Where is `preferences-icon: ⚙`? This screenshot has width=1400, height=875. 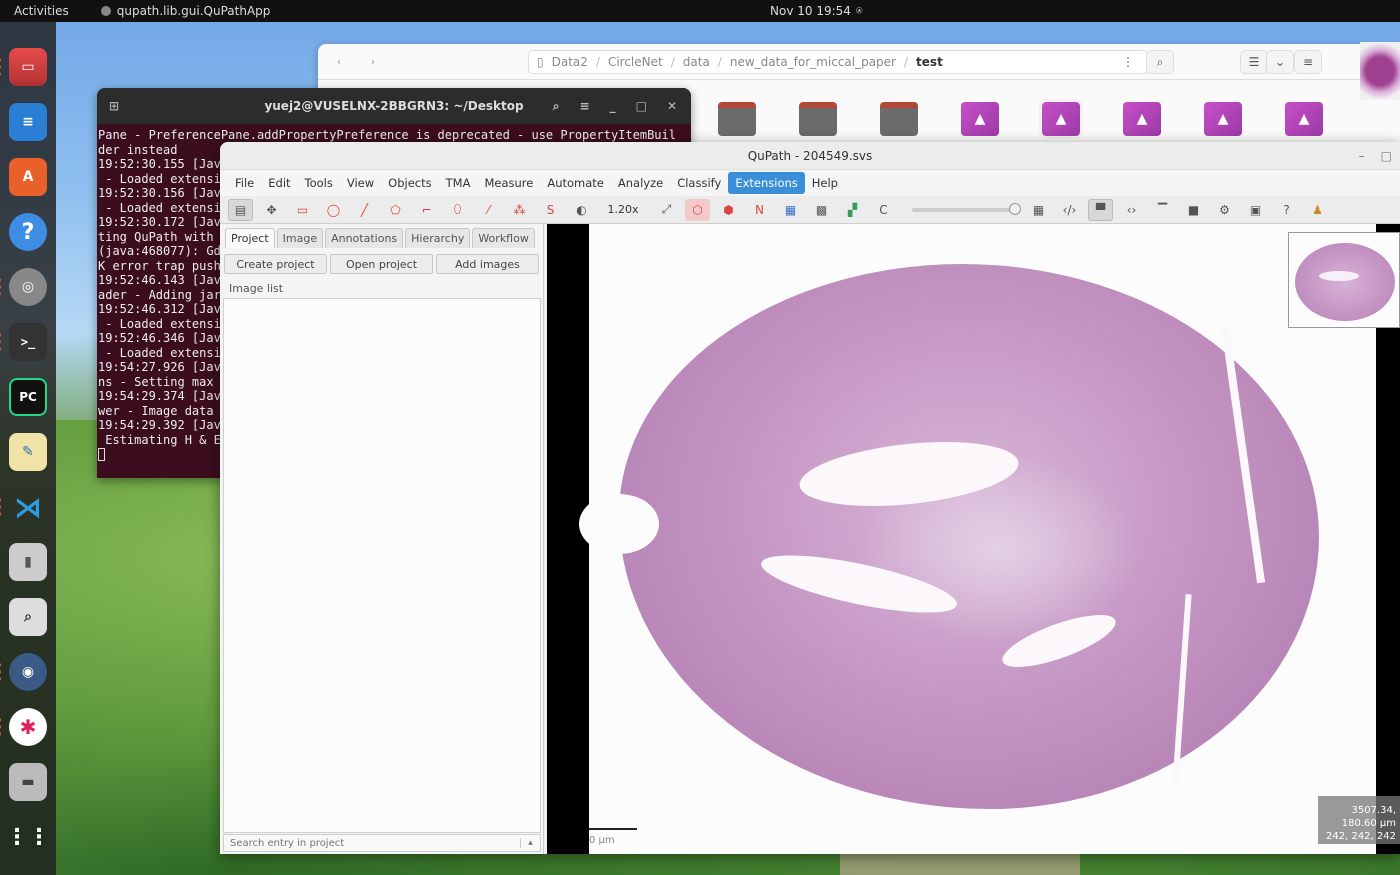 preferences-icon: ⚙ is located at coordinates (1224, 210).